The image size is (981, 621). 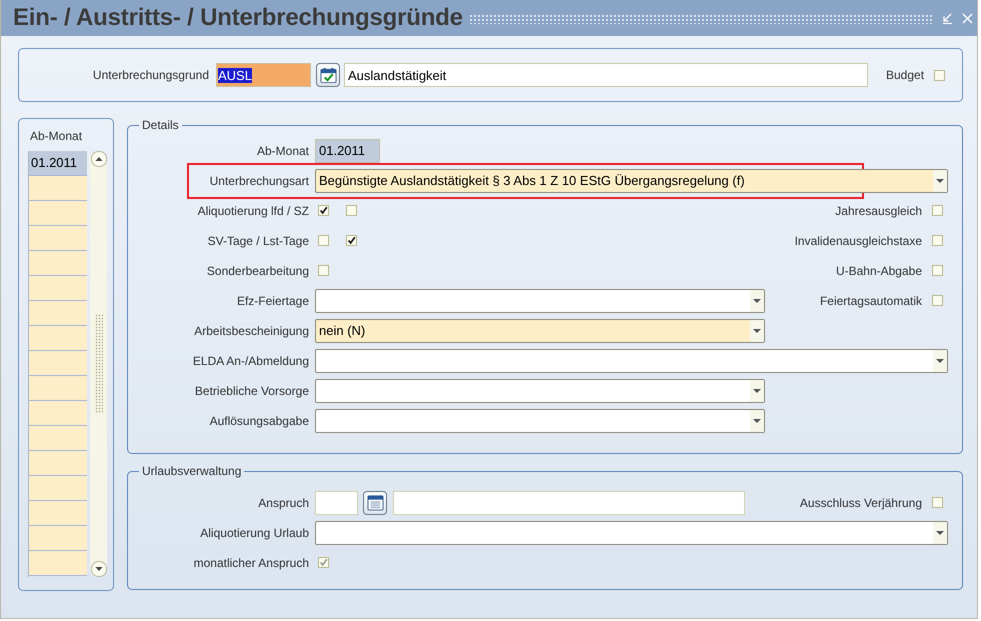 I want to click on description-field: Auslandstätigkeit, so click(x=606, y=75).